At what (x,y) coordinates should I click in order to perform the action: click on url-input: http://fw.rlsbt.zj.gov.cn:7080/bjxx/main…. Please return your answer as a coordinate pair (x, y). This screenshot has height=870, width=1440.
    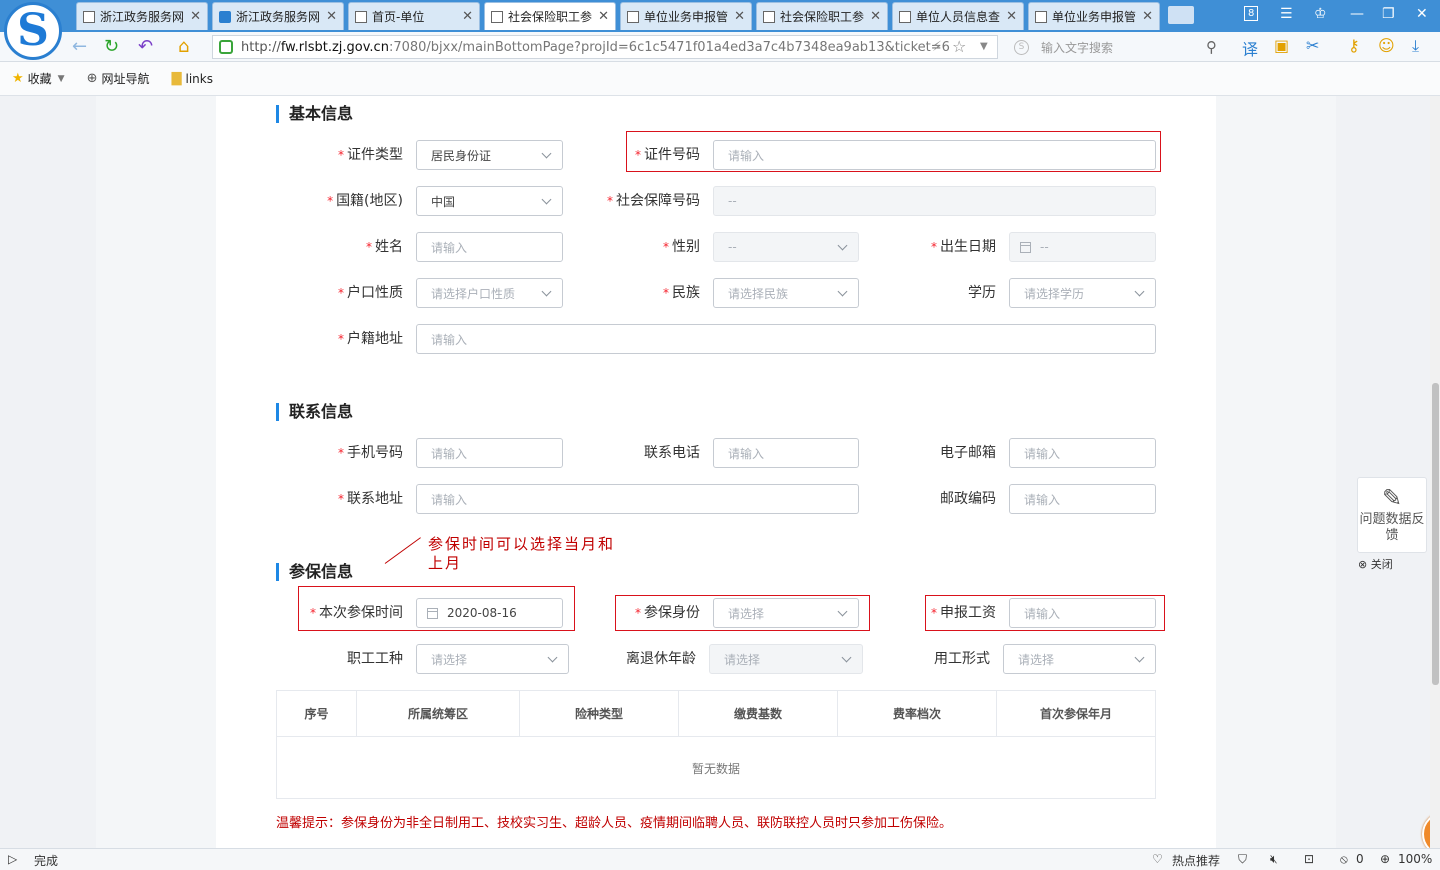
    Looking at the image, I should click on (605, 47).